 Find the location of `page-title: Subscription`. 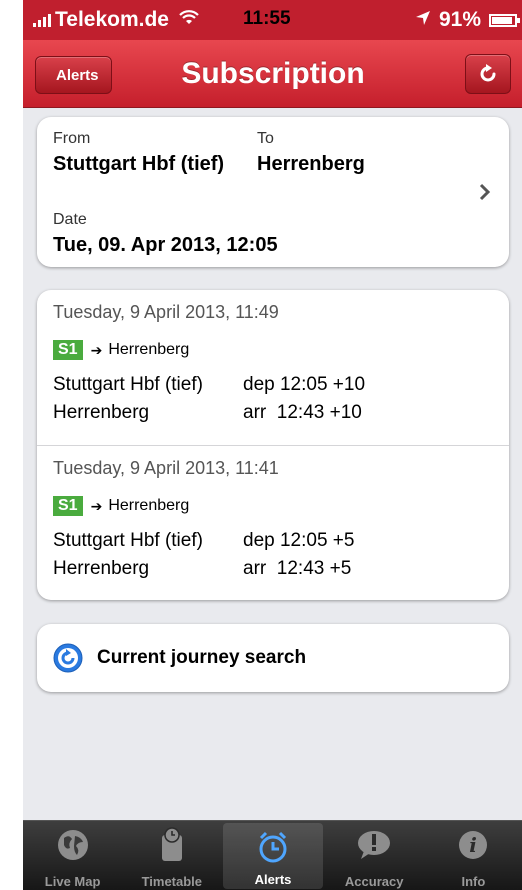

page-title: Subscription is located at coordinates (273, 73).